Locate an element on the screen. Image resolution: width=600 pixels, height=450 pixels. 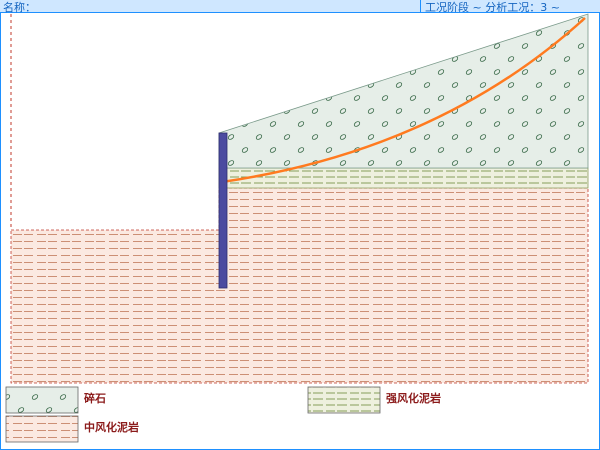
legend-swatch-strong-weathered is located at coordinates (344, 400).